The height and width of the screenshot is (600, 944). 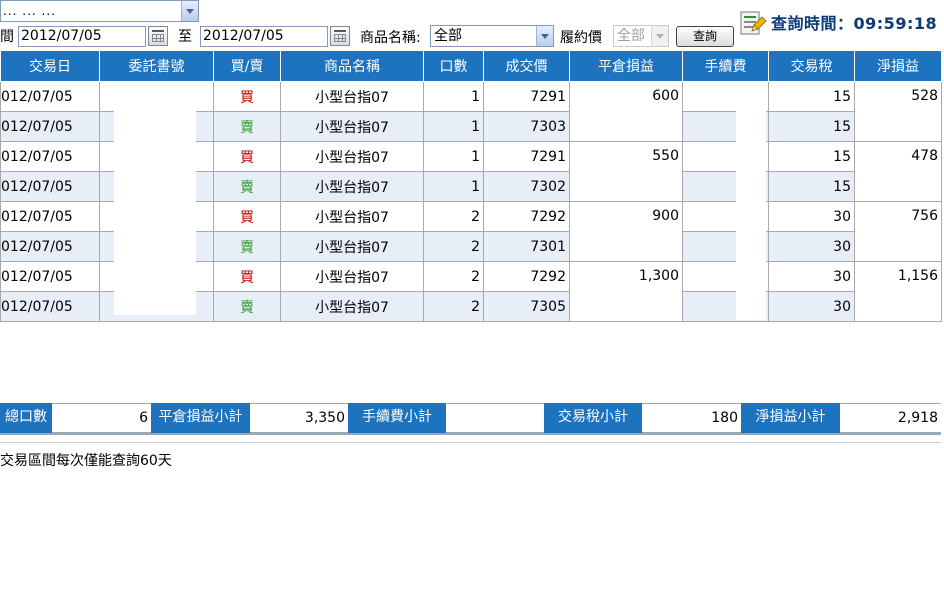 I want to click on close-pl-cell: 550, so click(x=626, y=171).